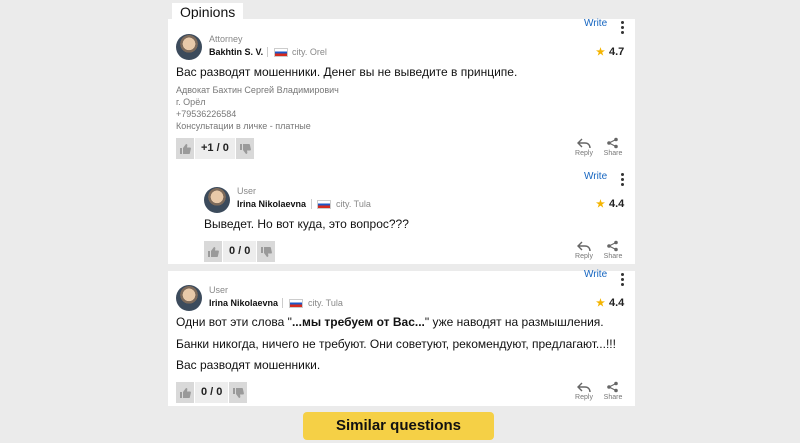  Describe the element at coordinates (306, 224) in the screenshot. I see `comment-text: Выведет. Но вот куда, это вопрос???` at that location.